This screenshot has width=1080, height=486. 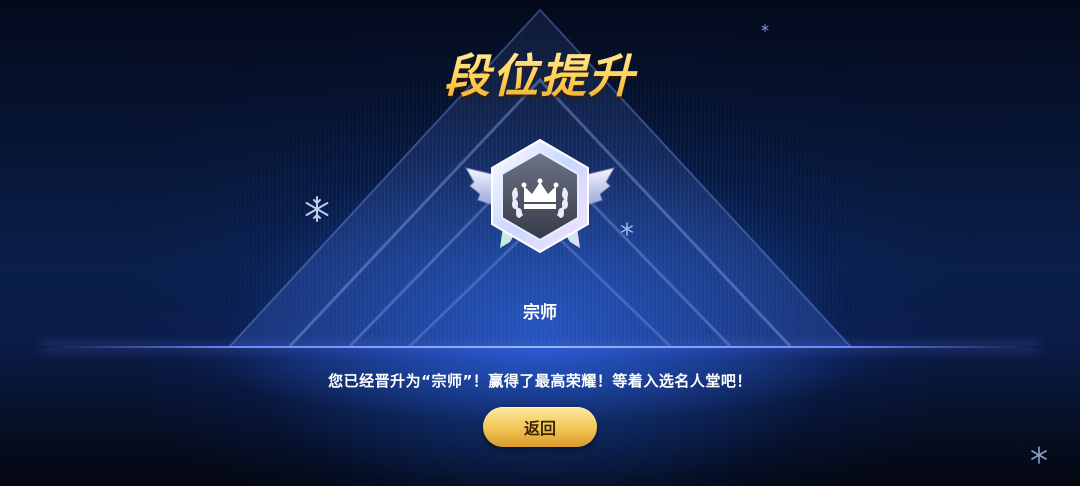 I want to click on rank-name: 宗师, so click(x=540, y=313).